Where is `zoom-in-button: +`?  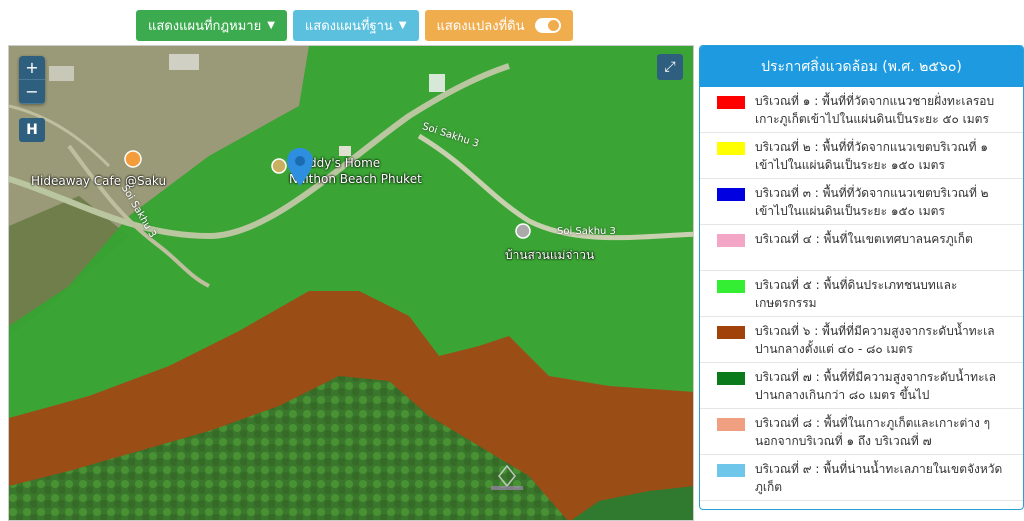 zoom-in-button: + is located at coordinates (32, 68).